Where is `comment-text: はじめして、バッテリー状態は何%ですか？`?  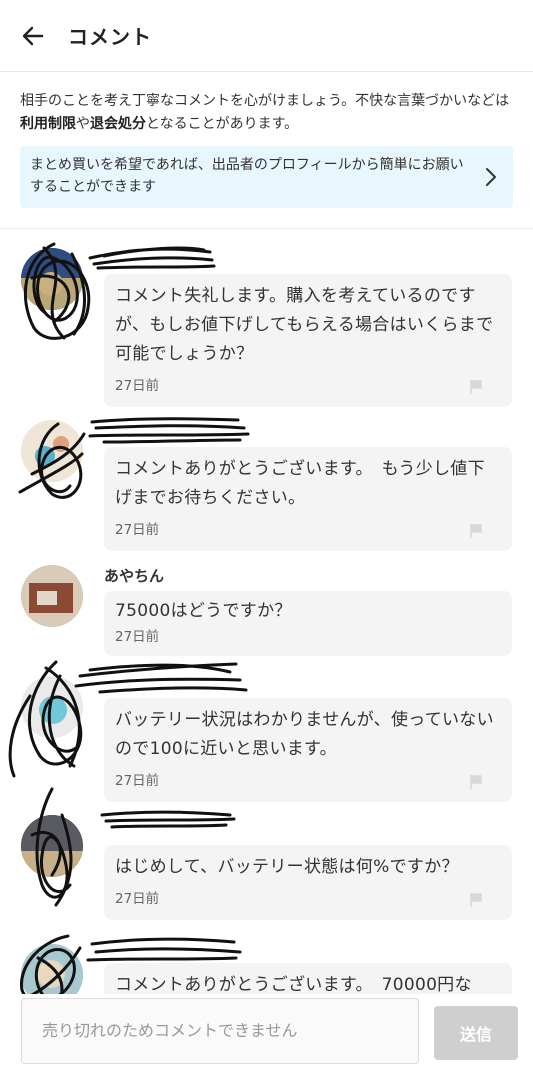
comment-text: はじめして、バッテリー状態は何%ですか？ is located at coordinates (287, 867).